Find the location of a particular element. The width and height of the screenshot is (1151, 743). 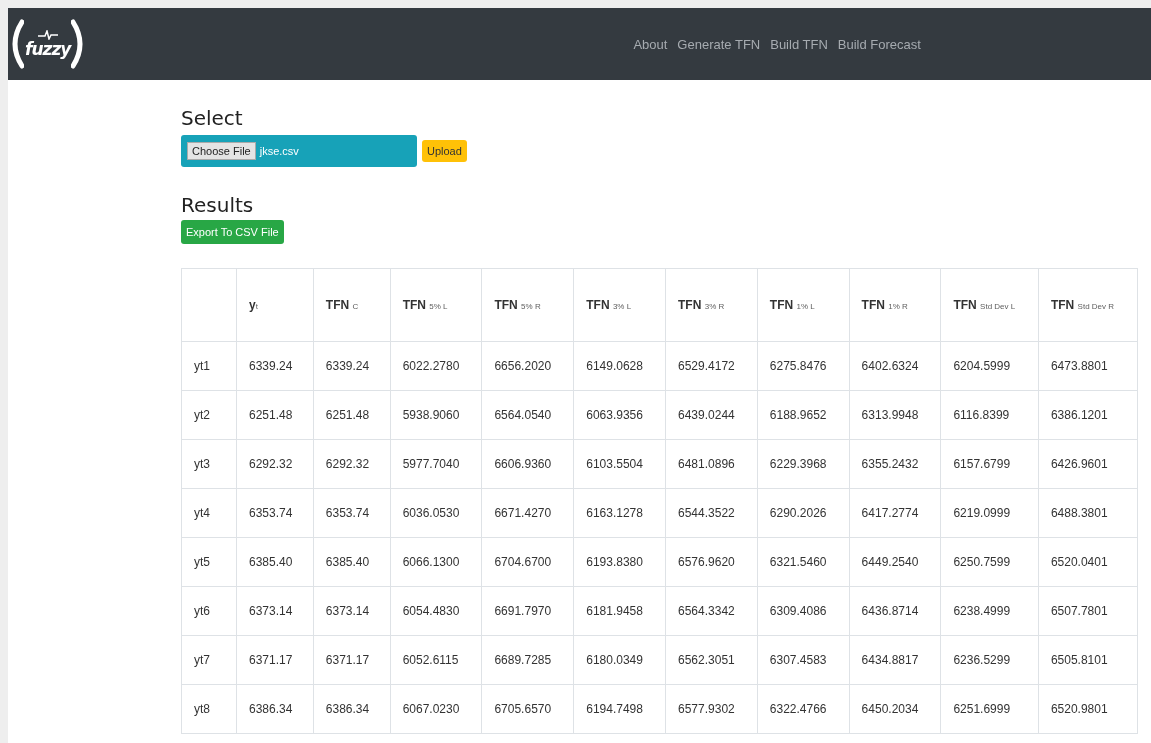

table-cell: yt3 is located at coordinates (209, 464).